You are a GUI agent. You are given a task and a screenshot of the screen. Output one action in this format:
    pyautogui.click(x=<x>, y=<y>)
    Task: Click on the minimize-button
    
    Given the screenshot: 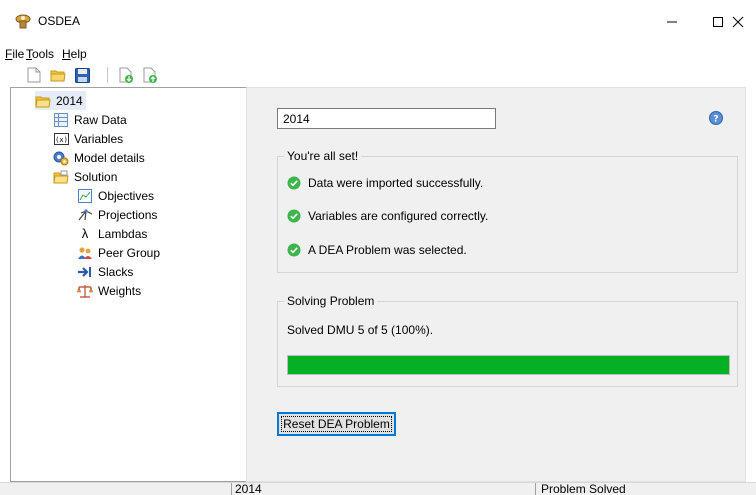 What is the action you would take?
    pyautogui.click(x=672, y=22)
    